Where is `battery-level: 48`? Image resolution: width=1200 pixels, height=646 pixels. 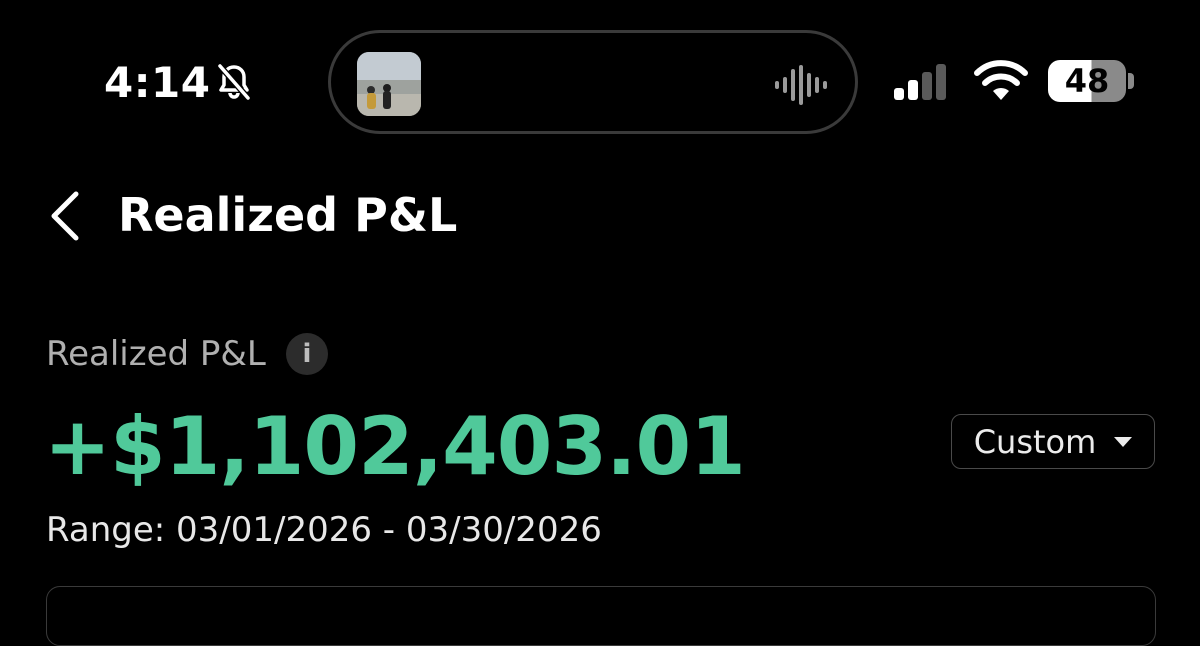
battery-level: 48 is located at coordinates (1087, 81).